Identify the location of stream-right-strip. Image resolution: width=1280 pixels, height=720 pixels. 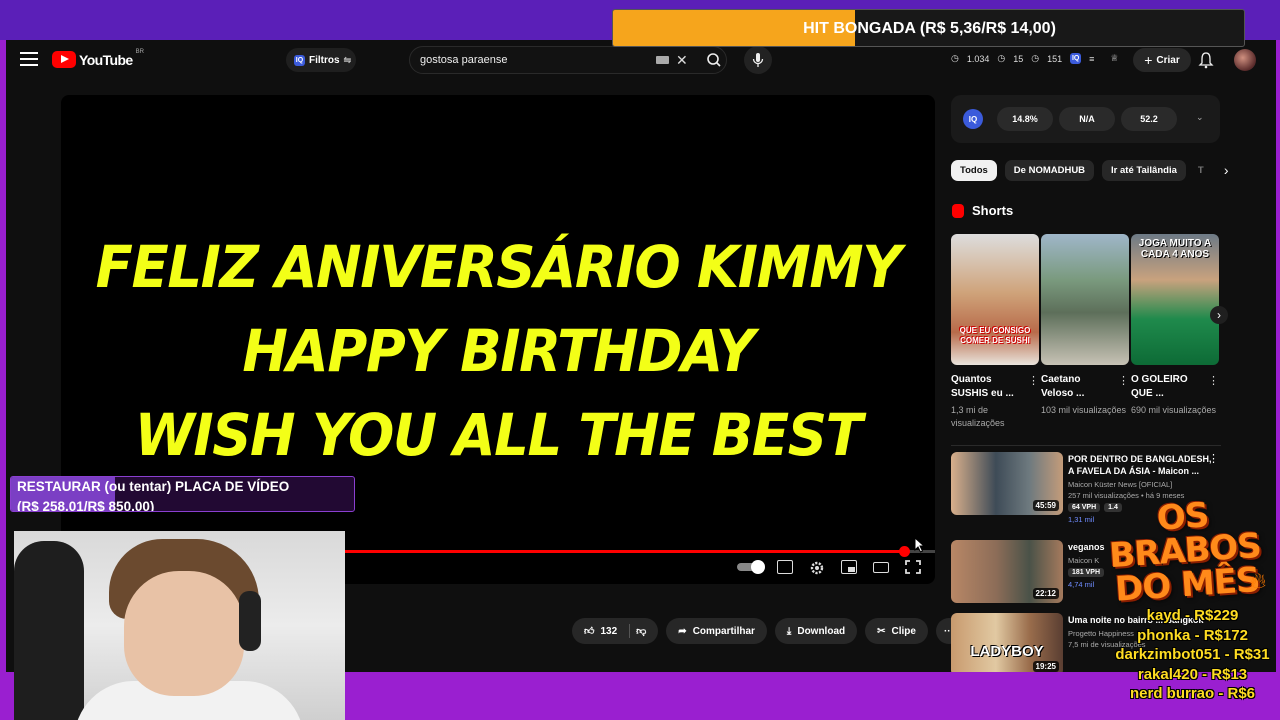
(1278, 356).